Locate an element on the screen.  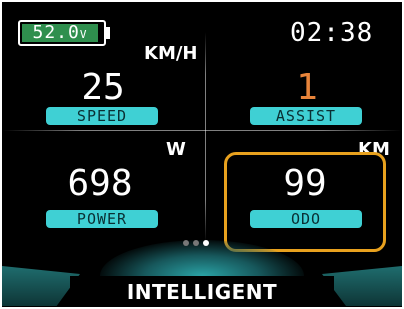
page-dot-active is located at coordinates (206, 243).